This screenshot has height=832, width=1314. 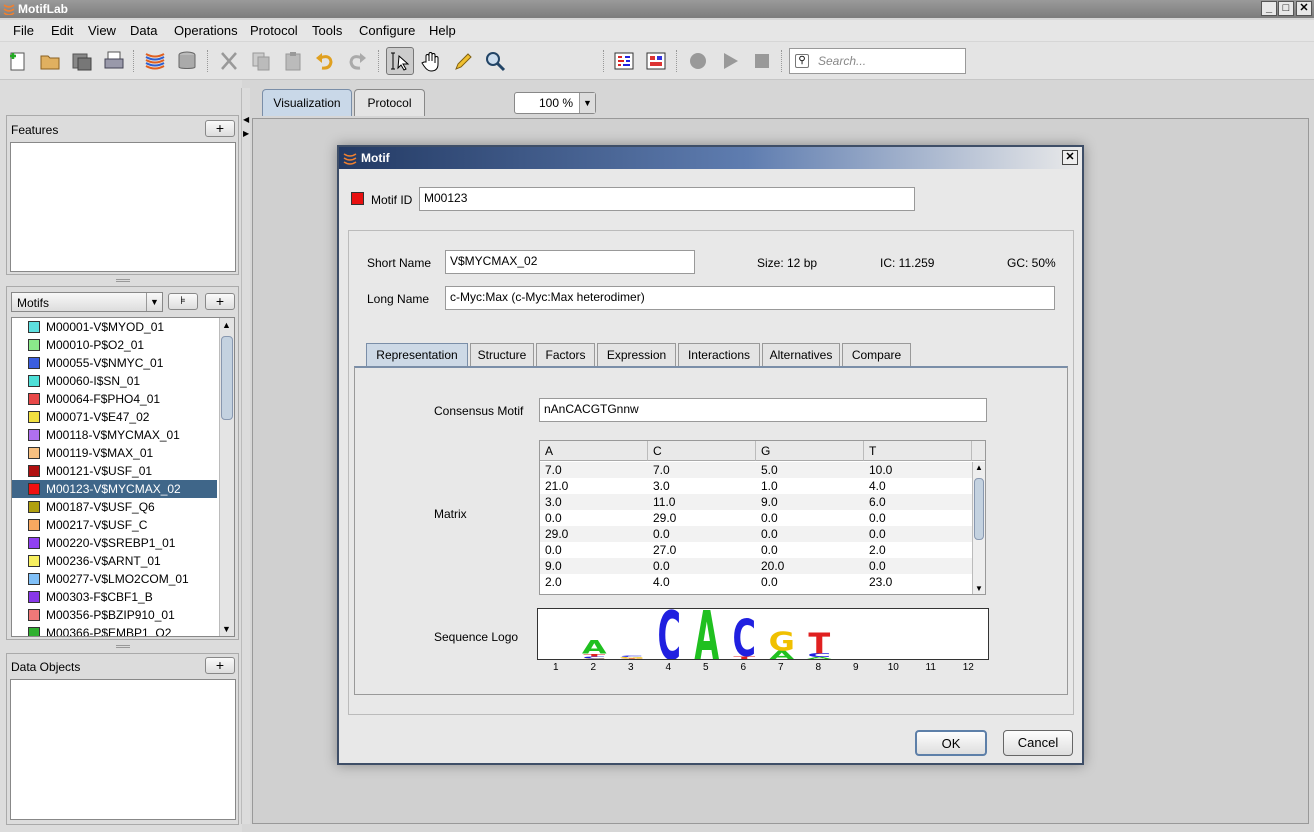 I want to click on menu-tools: Tools, so click(x=327, y=30).